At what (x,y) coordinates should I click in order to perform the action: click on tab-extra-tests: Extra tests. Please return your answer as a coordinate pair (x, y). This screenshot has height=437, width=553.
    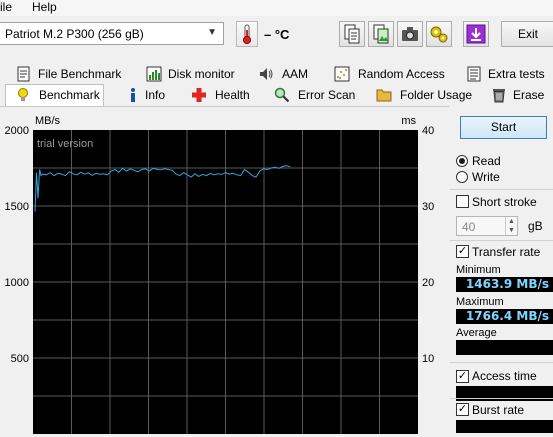
    Looking at the image, I should click on (509, 74).